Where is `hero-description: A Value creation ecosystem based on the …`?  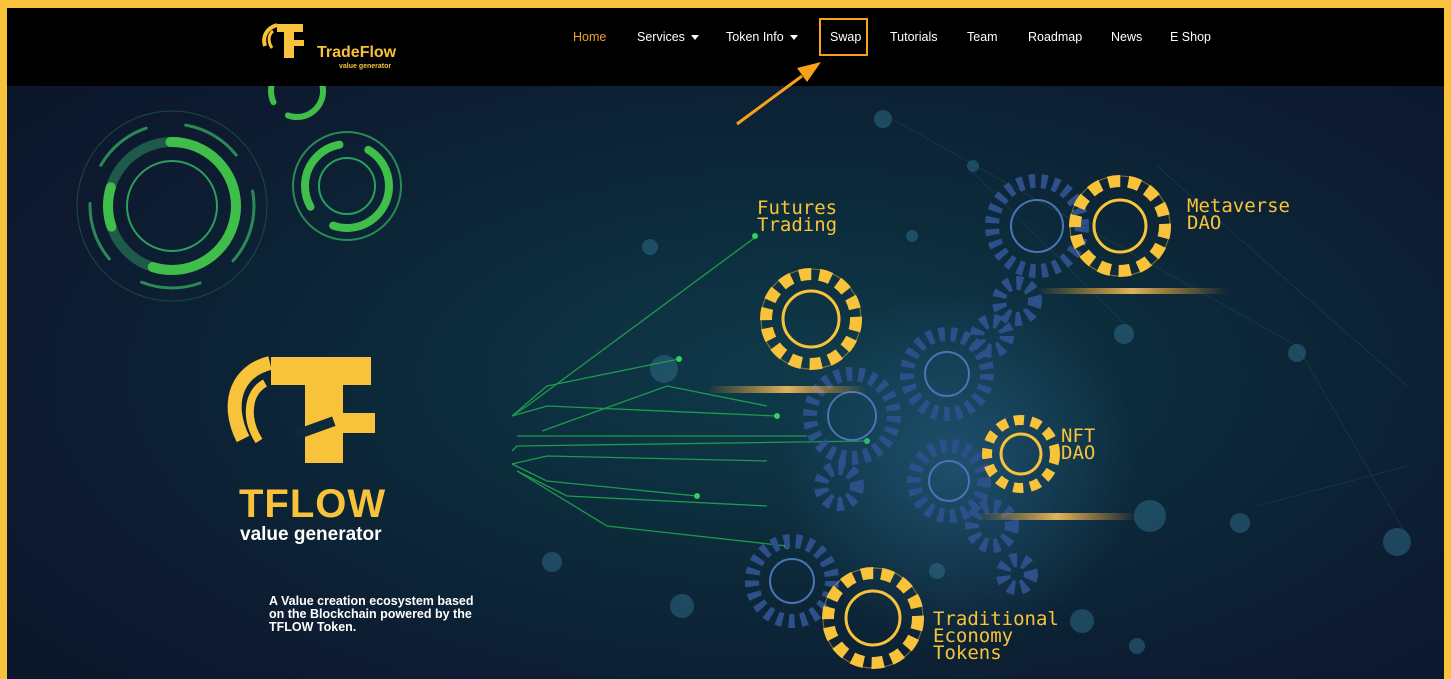
hero-description: A Value creation ecosystem based on the … is located at coordinates (371, 614).